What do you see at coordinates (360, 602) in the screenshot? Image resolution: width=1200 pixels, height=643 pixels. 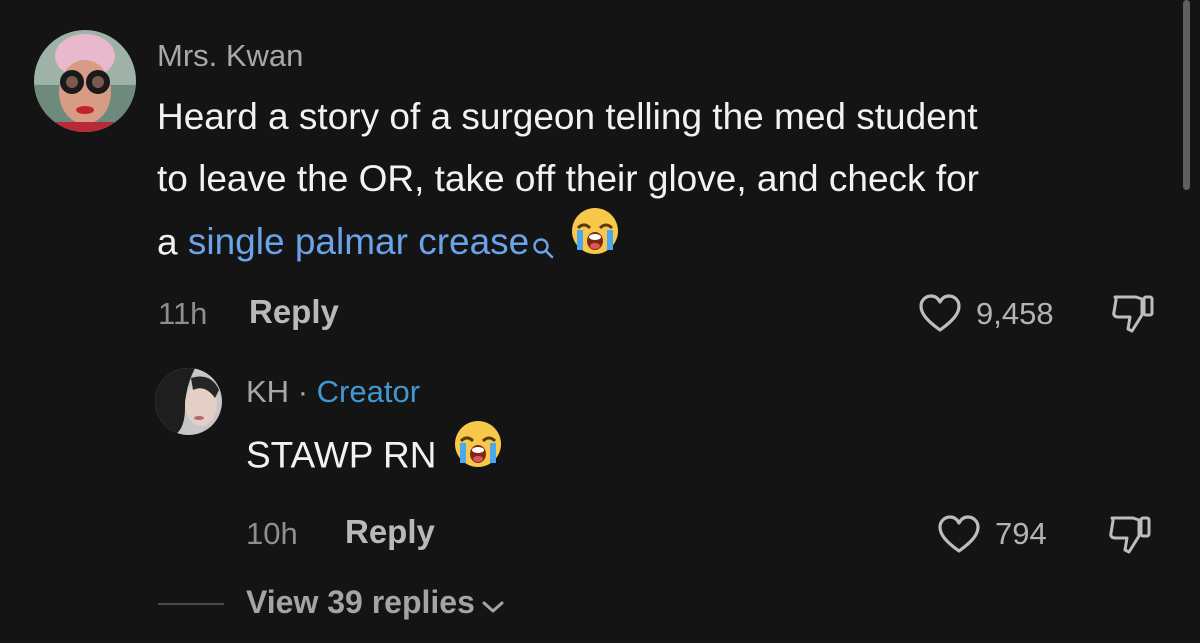 I see `view-replies-label: View 39 replies` at bounding box center [360, 602].